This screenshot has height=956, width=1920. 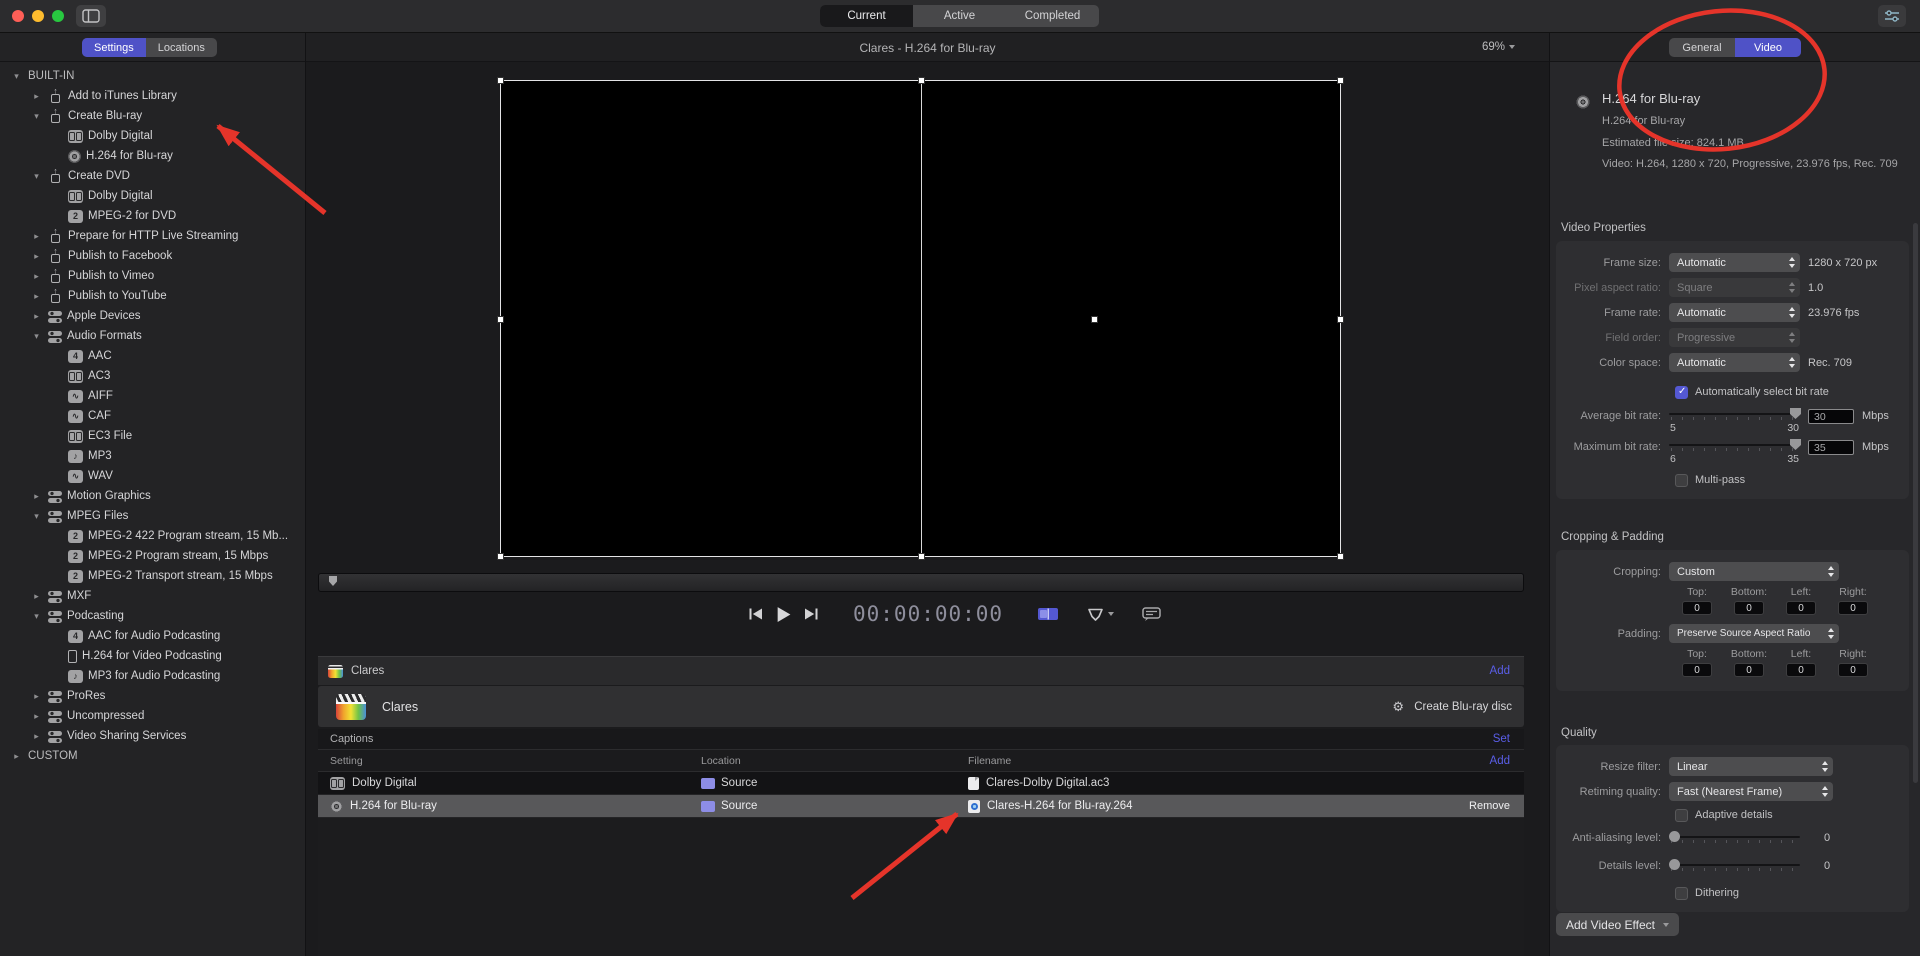 What do you see at coordinates (1768, 47) in the screenshot?
I see `tab-video: Video` at bounding box center [1768, 47].